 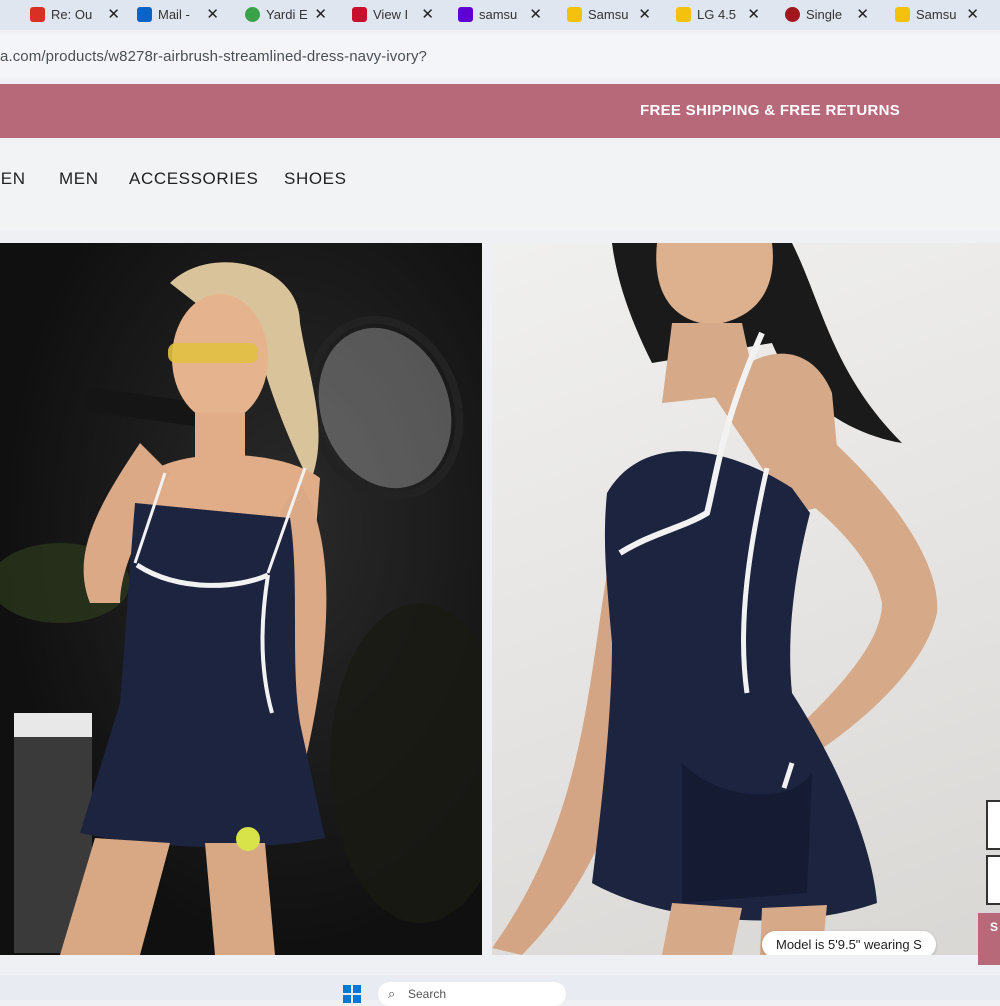 I want to click on lg-icon, so click(x=683, y=14).